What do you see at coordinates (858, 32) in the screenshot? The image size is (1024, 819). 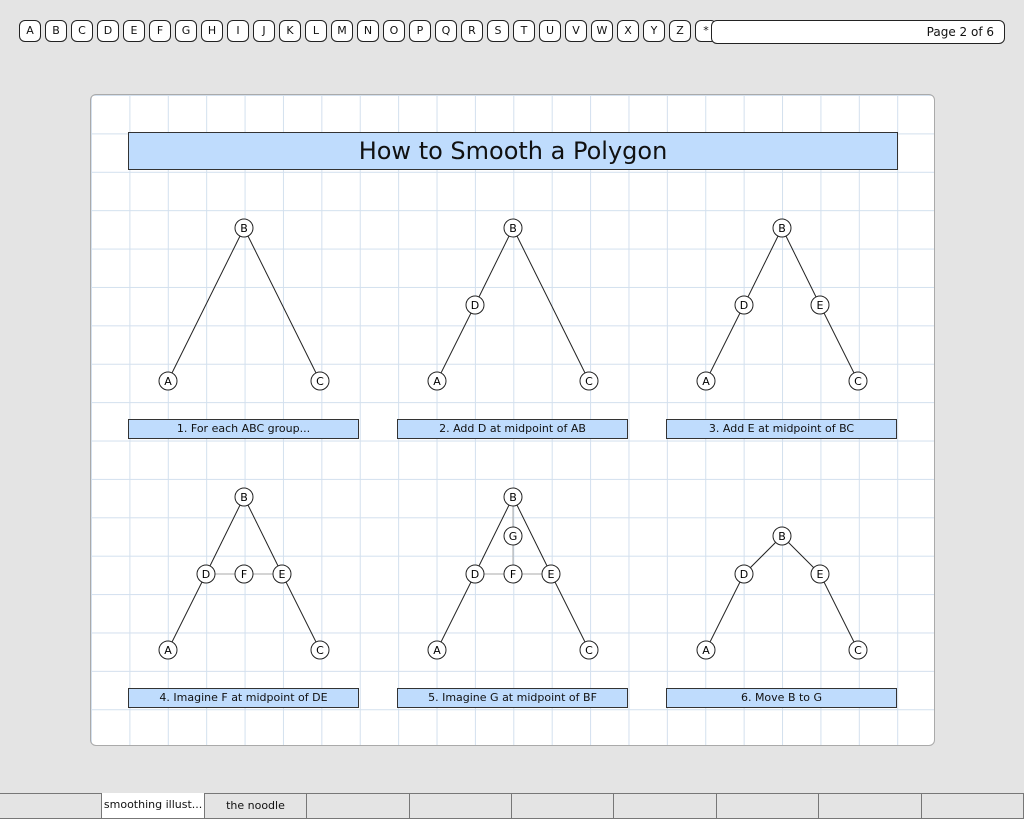 I see `page-indicator: Page 2 of 6` at bounding box center [858, 32].